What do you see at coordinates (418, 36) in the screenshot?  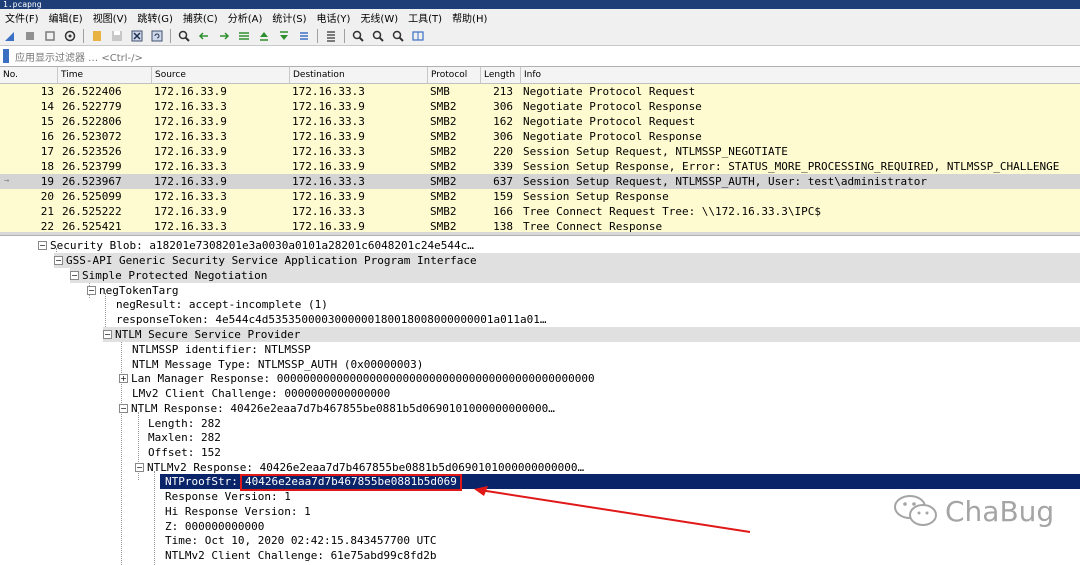 I see `resize-columns-icon` at bounding box center [418, 36].